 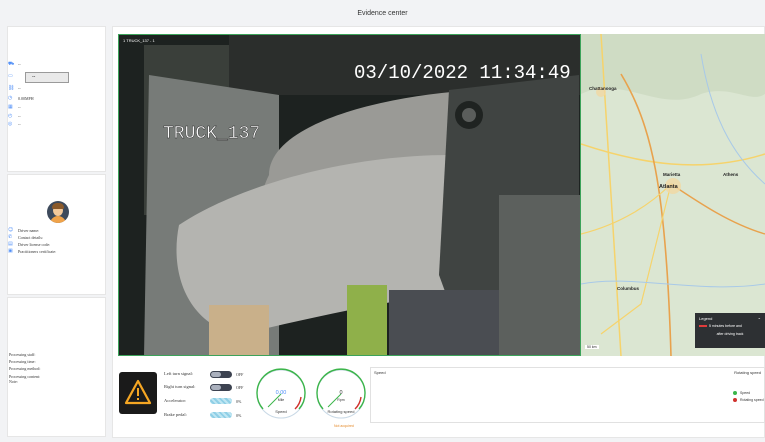 What do you see at coordinates (703, 326) in the screenshot?
I see `legend-track-swatch` at bounding box center [703, 326].